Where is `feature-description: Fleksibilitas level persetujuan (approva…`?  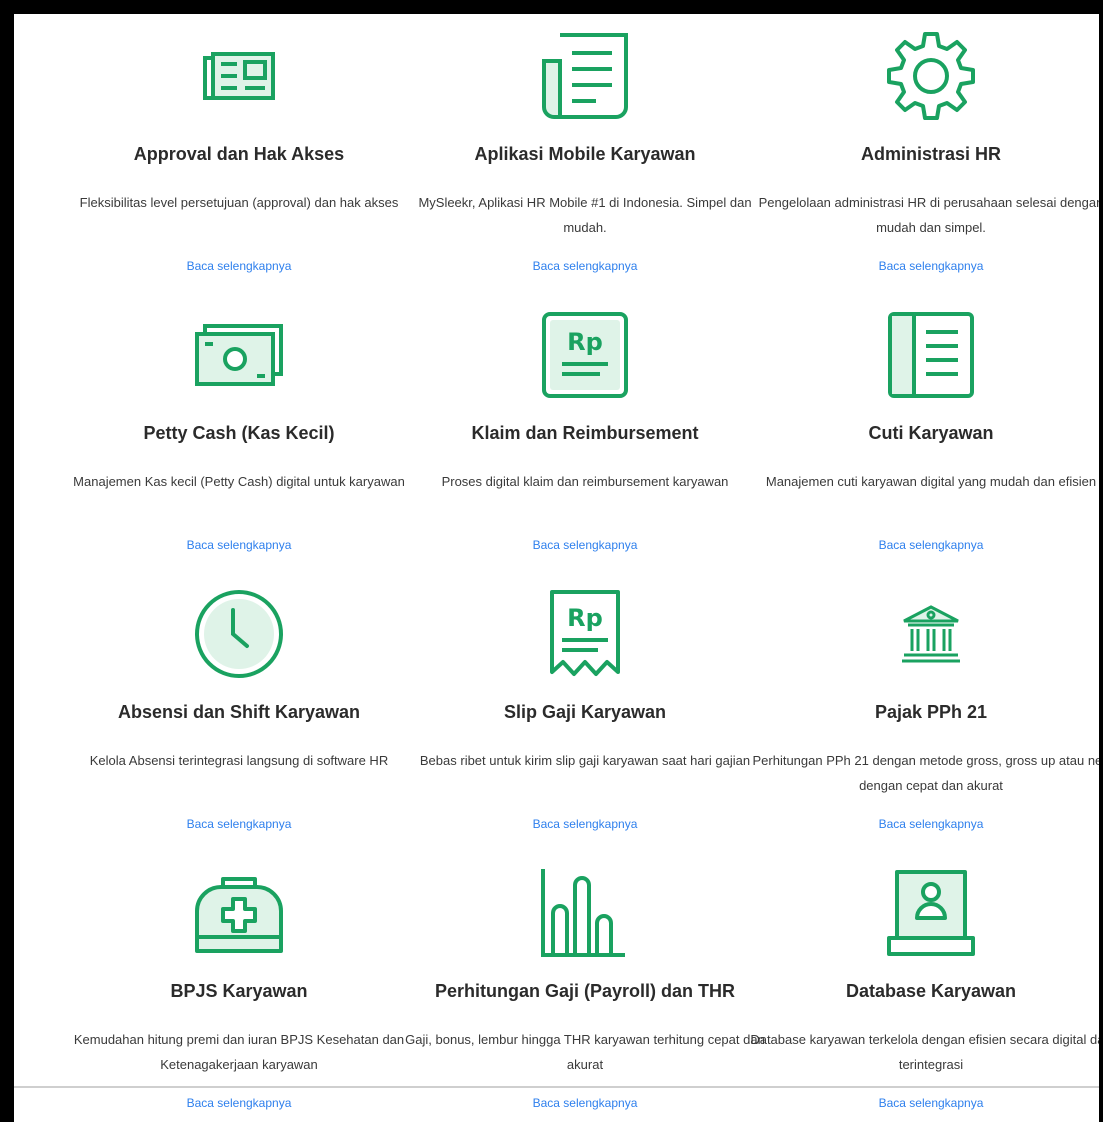 feature-description: Fleksibilitas level persetujuan (approva… is located at coordinates (239, 202).